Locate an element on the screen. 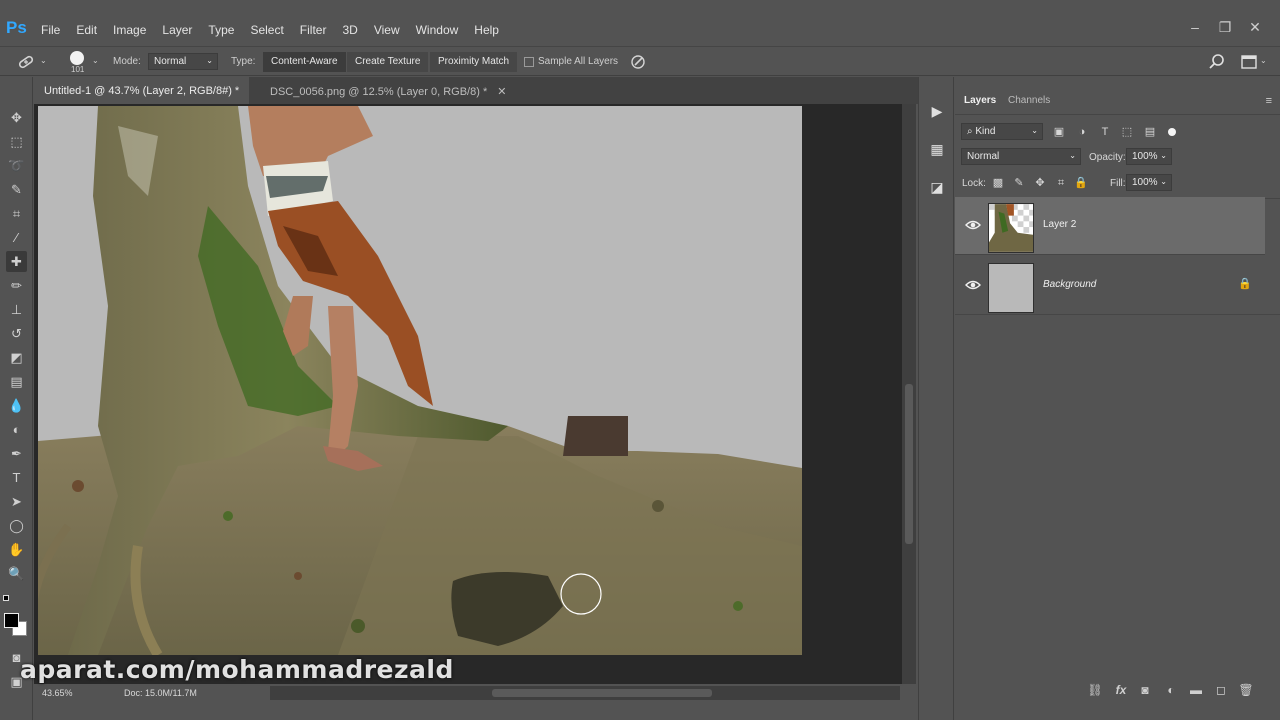 This screenshot has width=1280, height=720. blur-tool-icon: 💧 is located at coordinates (16, 405).